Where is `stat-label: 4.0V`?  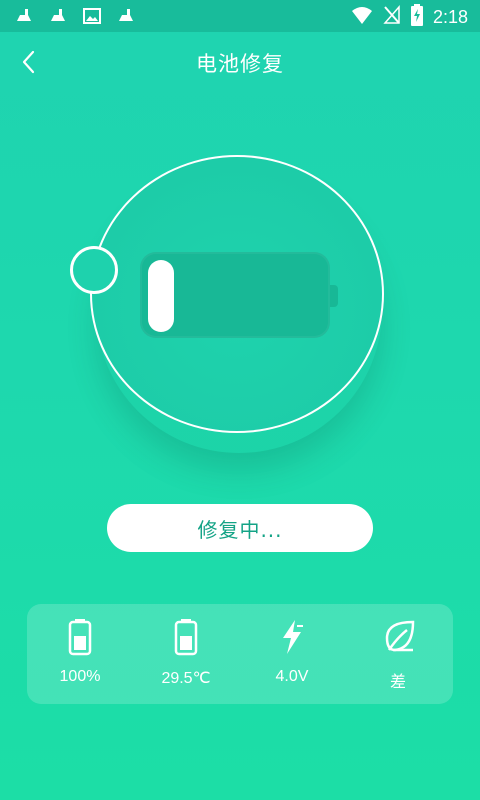 stat-label: 4.0V is located at coordinates (292, 676).